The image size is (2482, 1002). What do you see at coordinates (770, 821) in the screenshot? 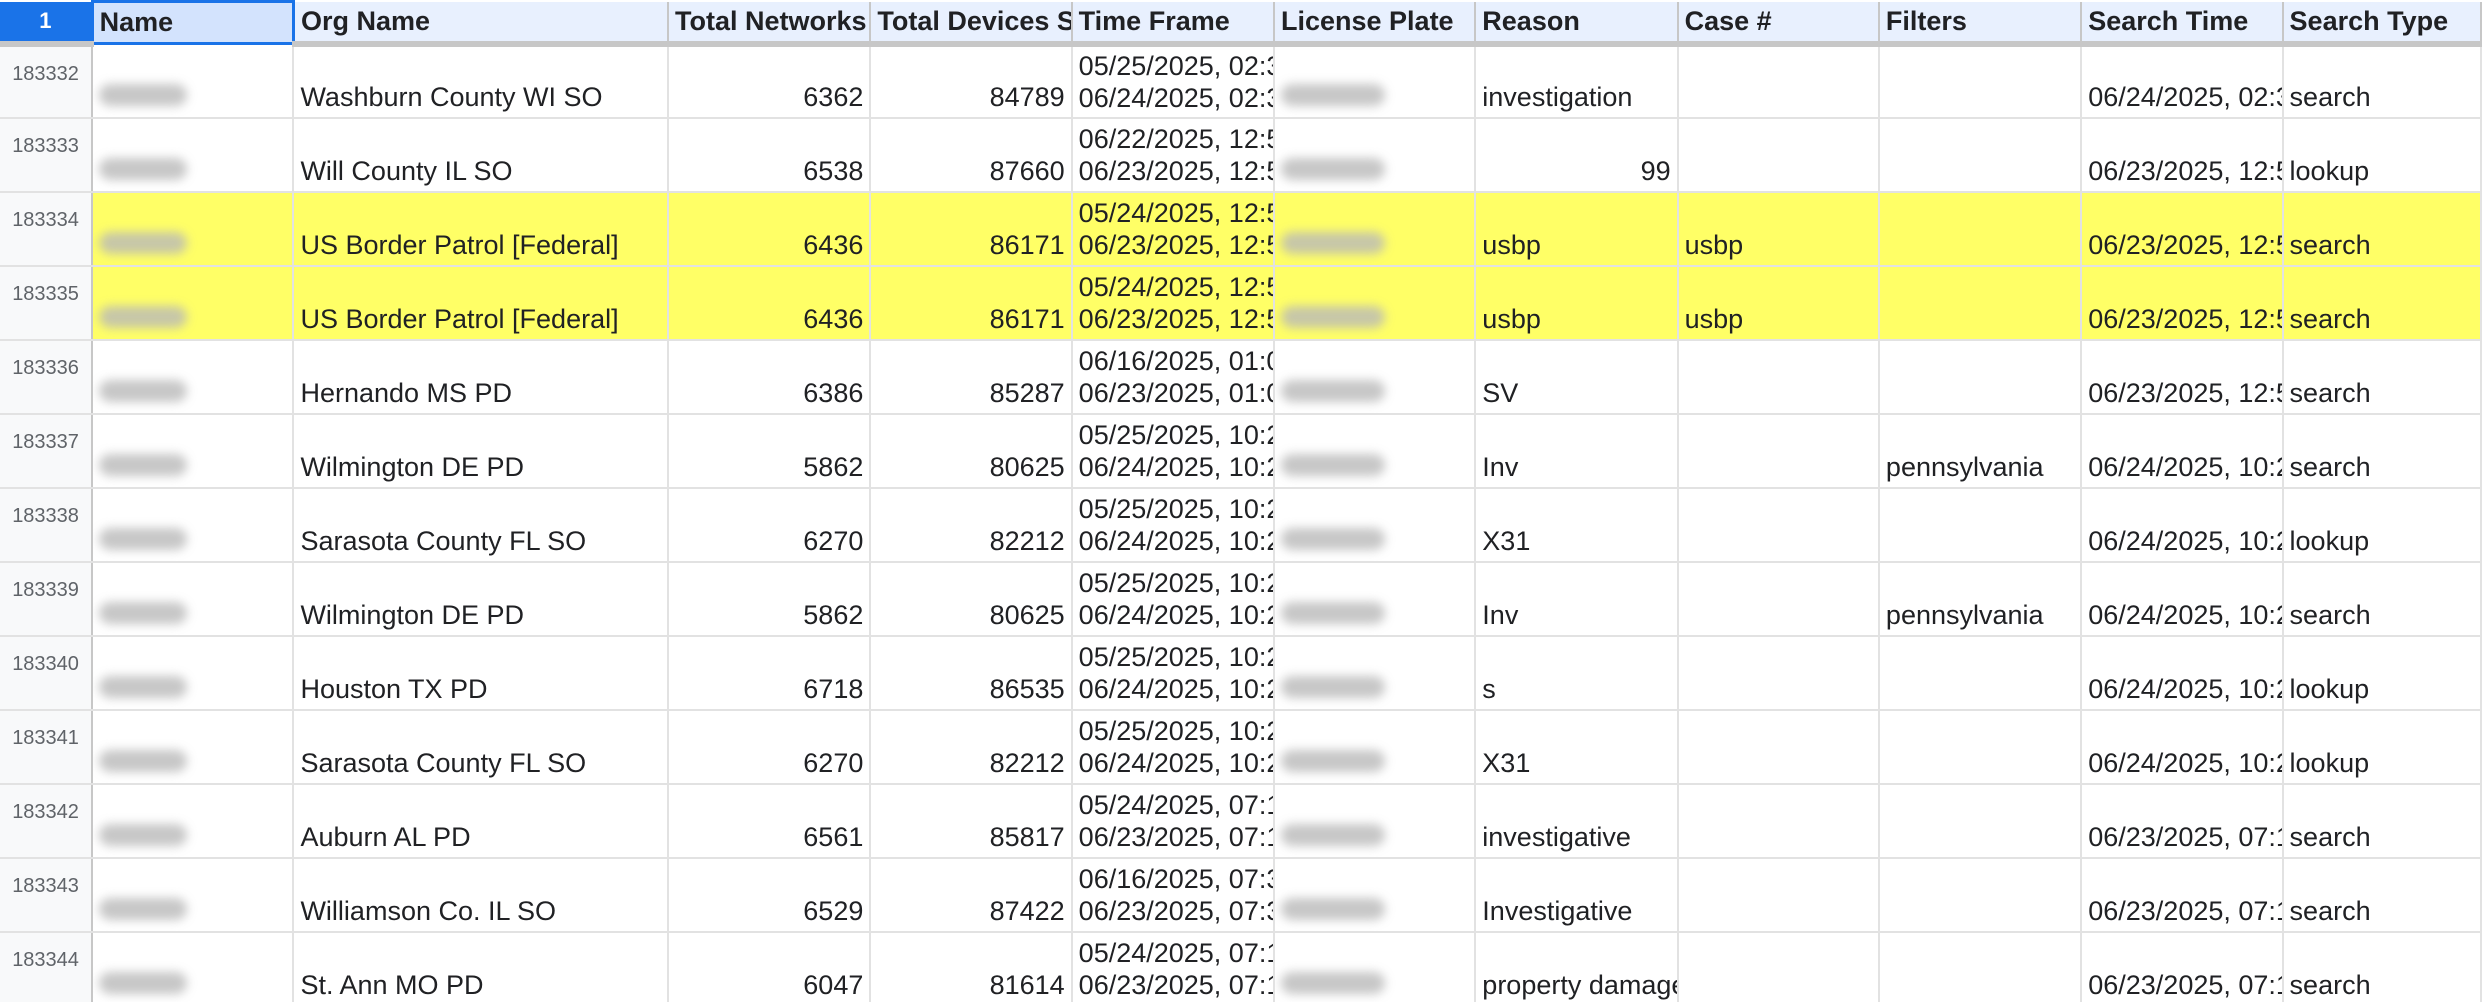
I see `cell-total-networks: 6561` at bounding box center [770, 821].